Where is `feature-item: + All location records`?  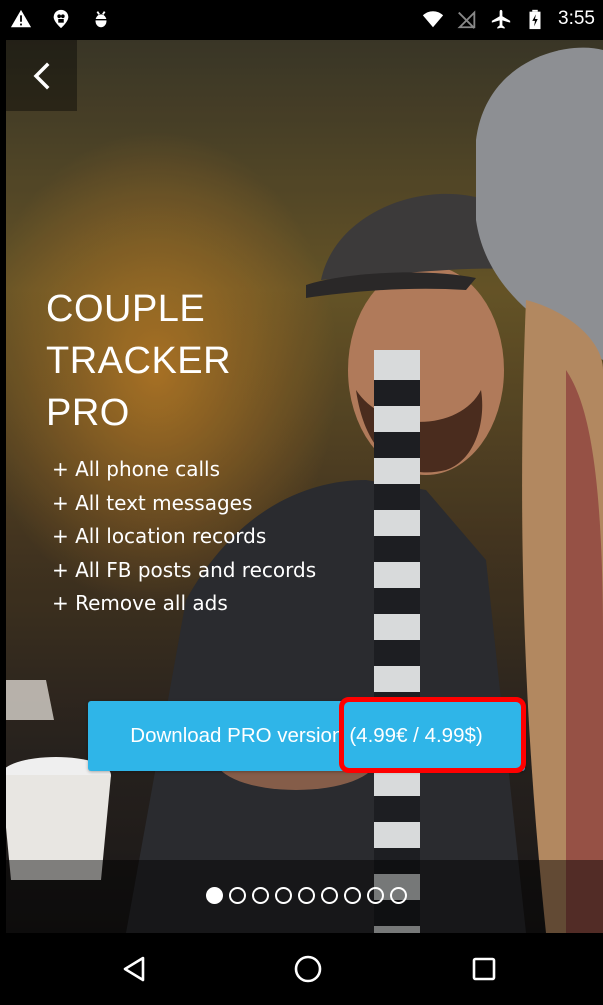
feature-item: + All location records is located at coordinates (159, 536).